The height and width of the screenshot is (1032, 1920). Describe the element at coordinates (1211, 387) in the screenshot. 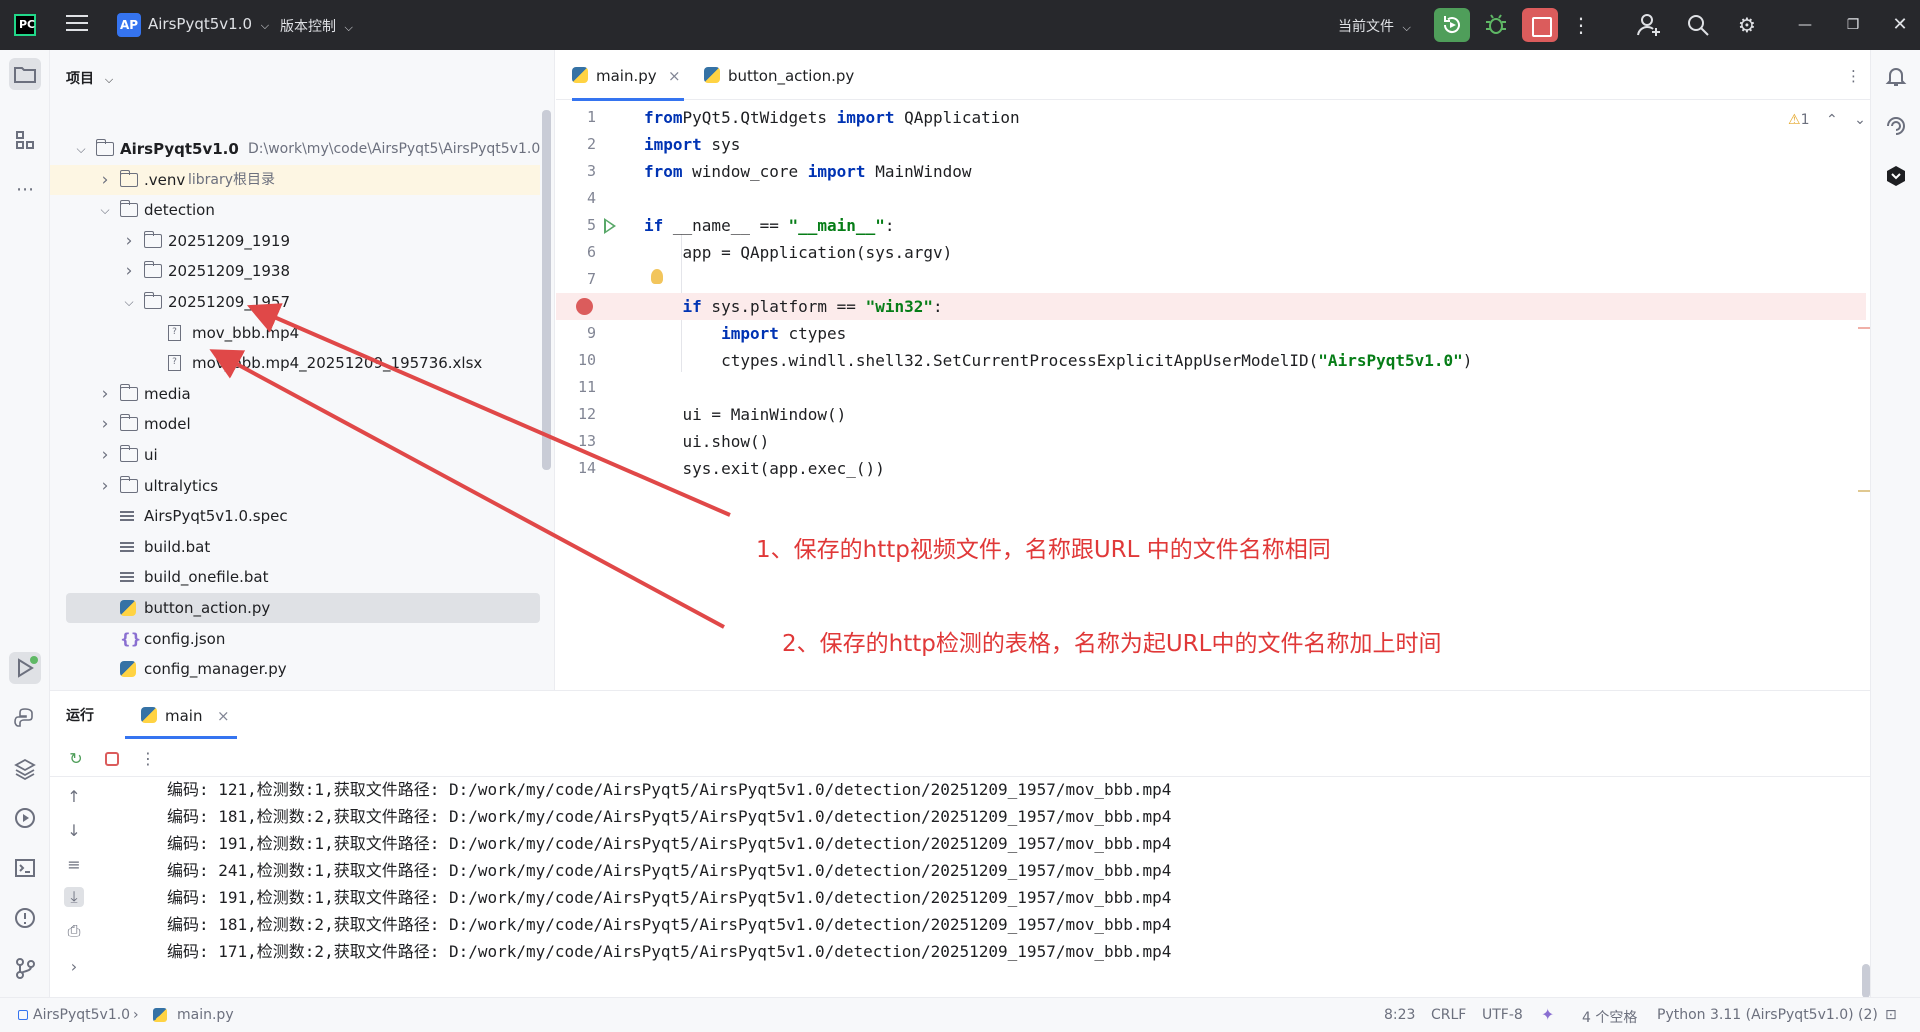

I see `code-line: 11` at that location.